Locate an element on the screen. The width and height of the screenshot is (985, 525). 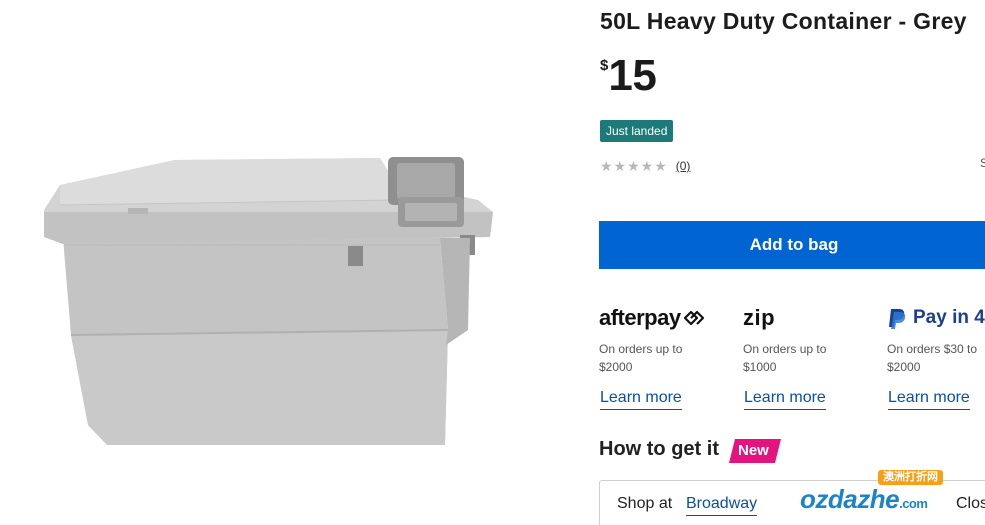
review-count-link: (0) is located at coordinates (683, 166).